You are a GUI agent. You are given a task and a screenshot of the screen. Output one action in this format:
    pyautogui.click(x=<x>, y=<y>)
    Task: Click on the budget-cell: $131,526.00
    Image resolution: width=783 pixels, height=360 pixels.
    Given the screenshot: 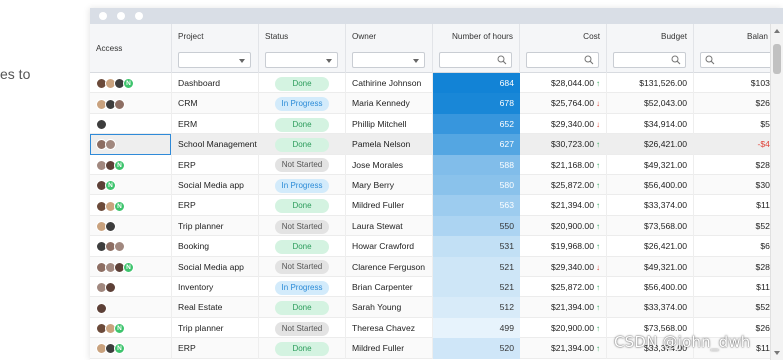 What is the action you would take?
    pyautogui.click(x=650, y=83)
    